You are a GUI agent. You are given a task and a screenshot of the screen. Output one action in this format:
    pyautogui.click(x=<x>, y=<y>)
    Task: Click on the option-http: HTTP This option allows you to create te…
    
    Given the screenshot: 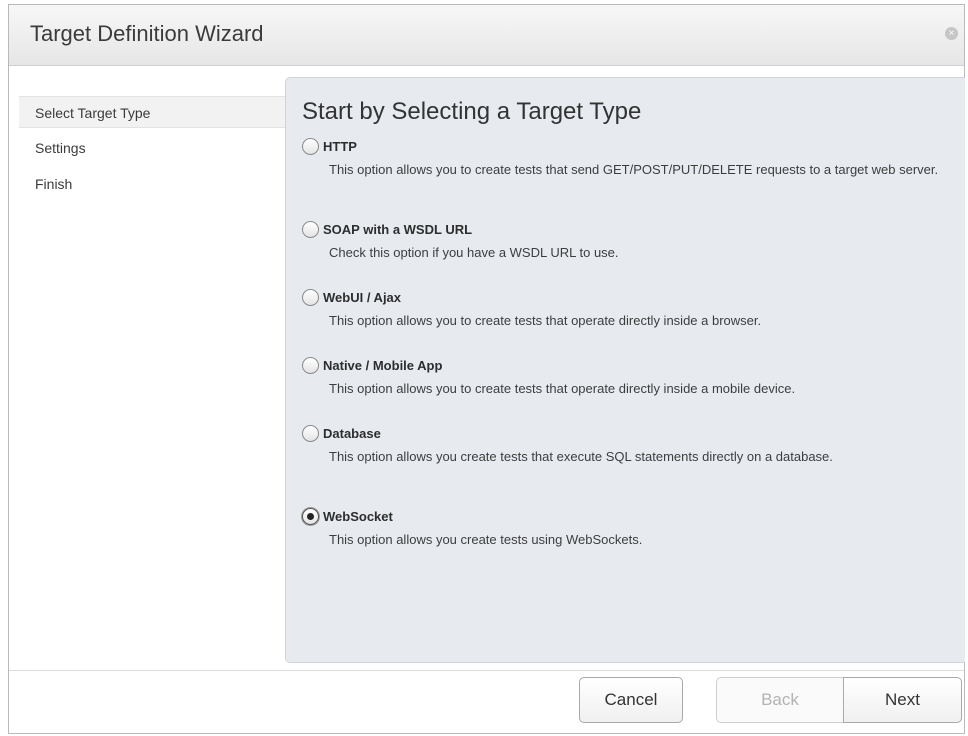 What is the action you would take?
    pyautogui.click(x=627, y=156)
    